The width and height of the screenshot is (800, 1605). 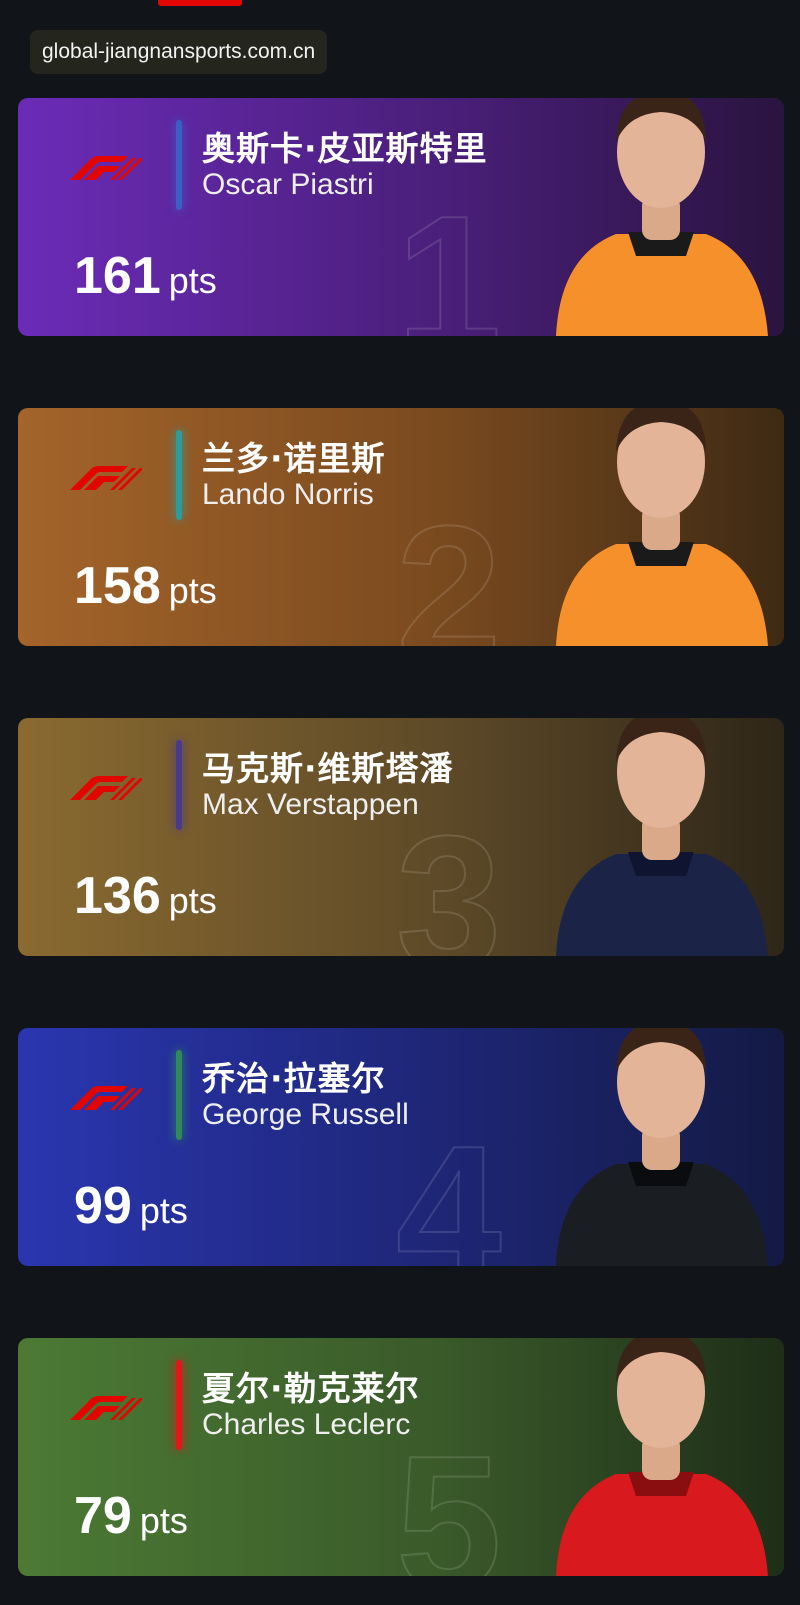 I want to click on driver-card-5: 夏尔·勒克莱尔 Charles Leclerc 5 79 pts, so click(x=401, y=1457).